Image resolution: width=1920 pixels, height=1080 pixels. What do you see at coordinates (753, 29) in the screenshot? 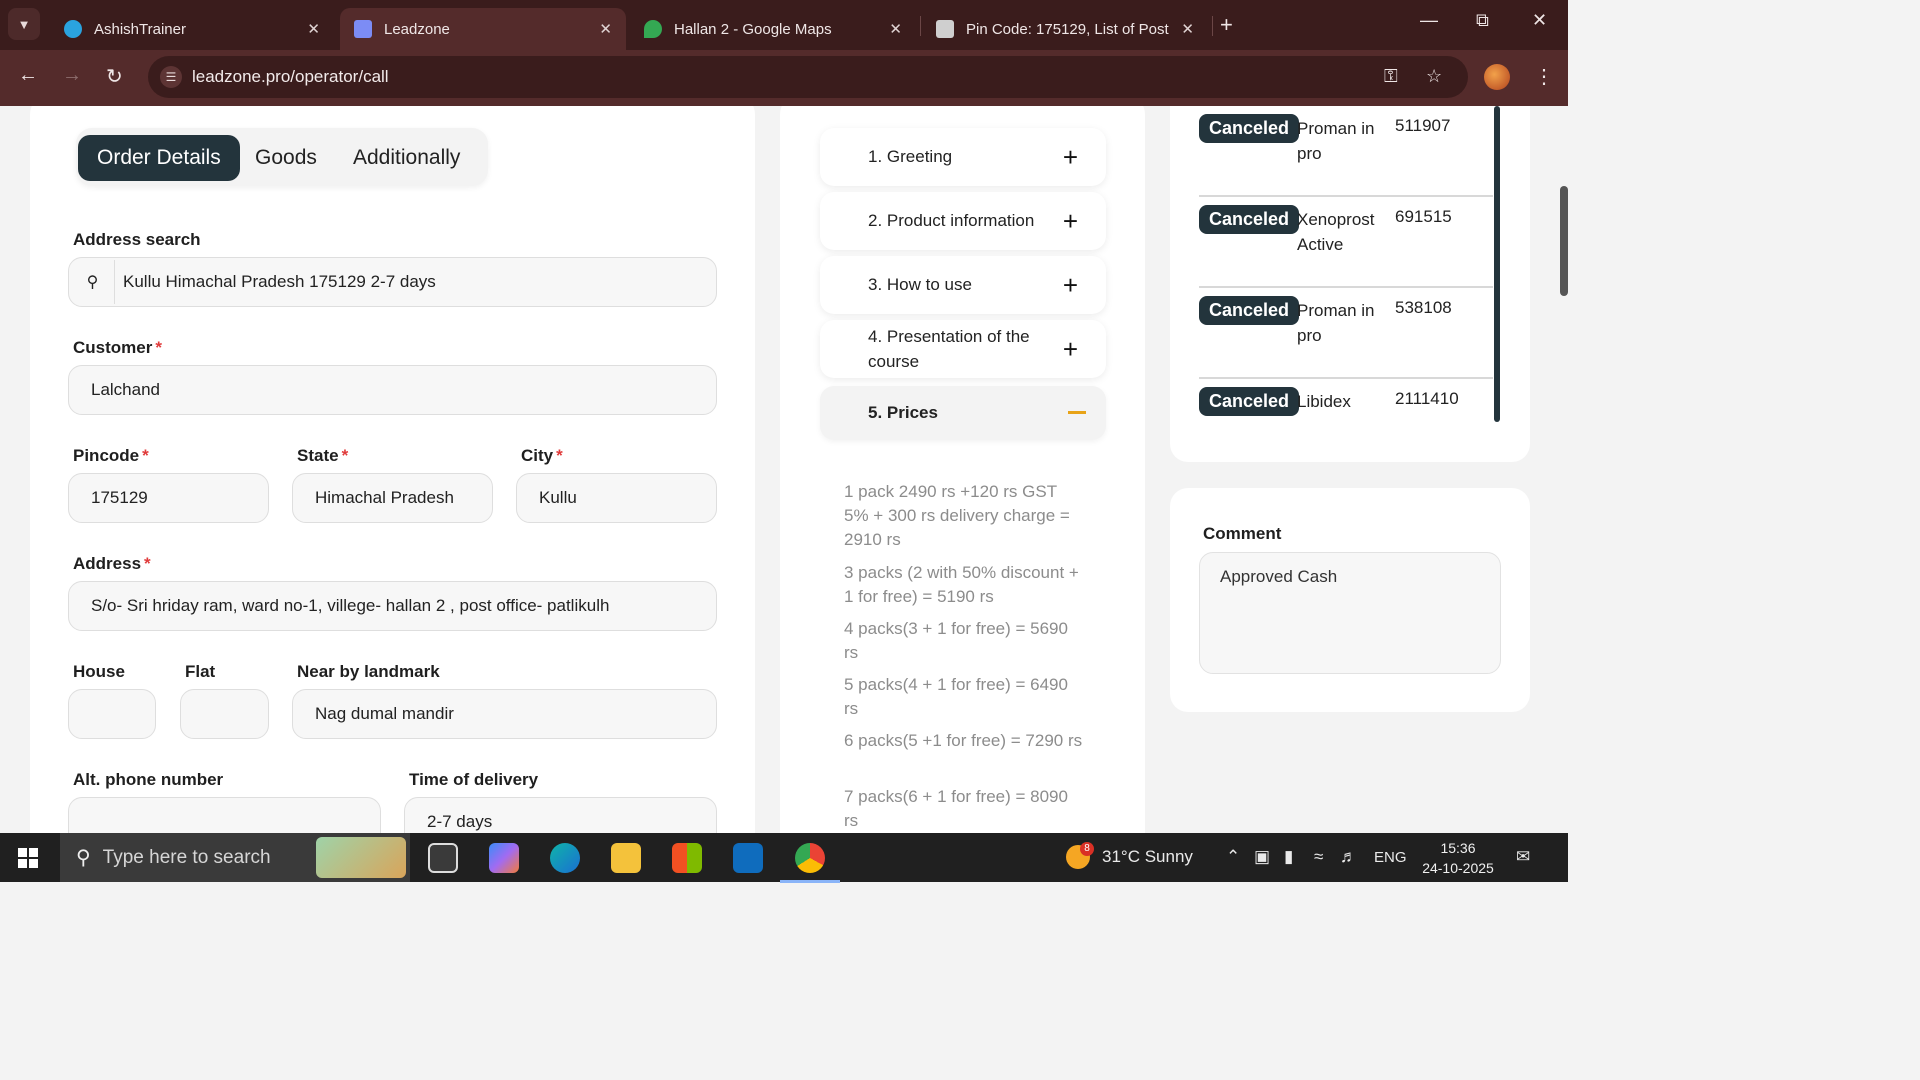
I see `tab-label: Hallan 2 - Google Maps` at bounding box center [753, 29].